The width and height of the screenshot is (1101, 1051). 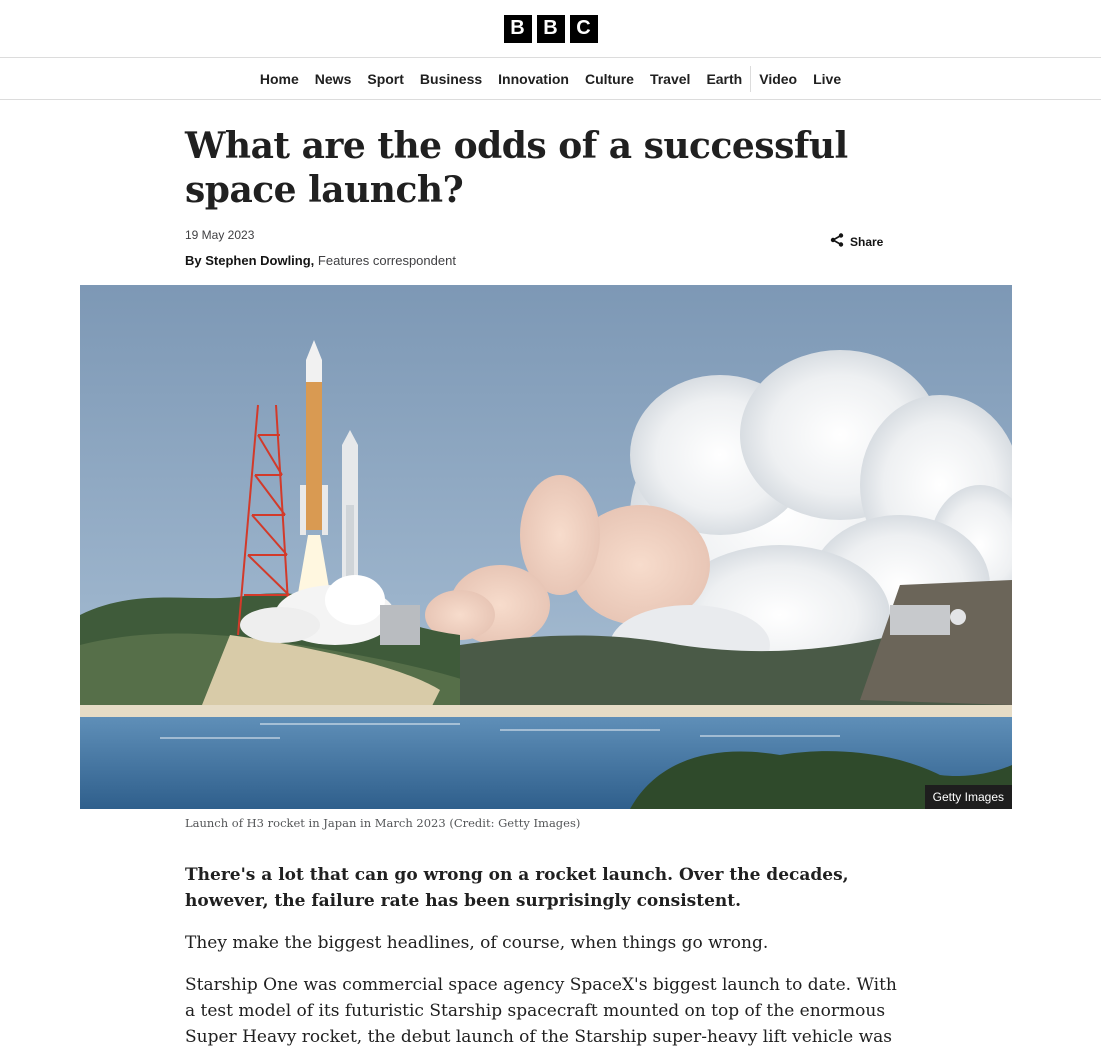 I want to click on nav-item-live: Live, so click(x=827, y=78).